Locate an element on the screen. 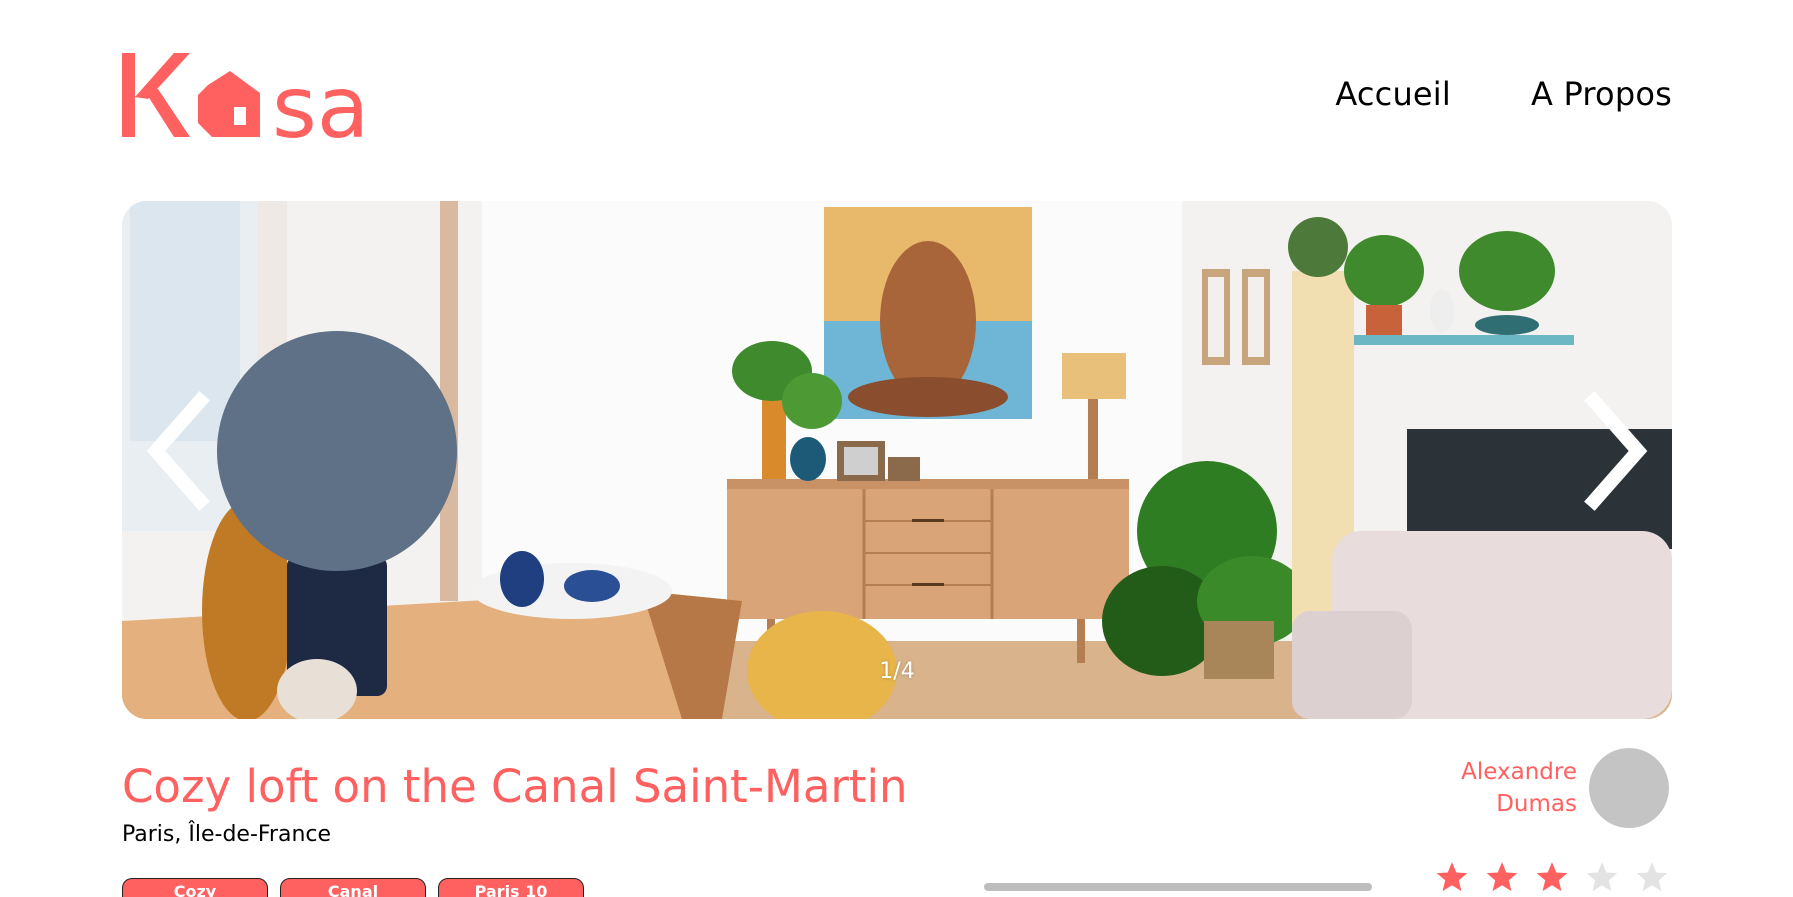 The height and width of the screenshot is (897, 1793). horizontal-scrollbar is located at coordinates (1178, 887).